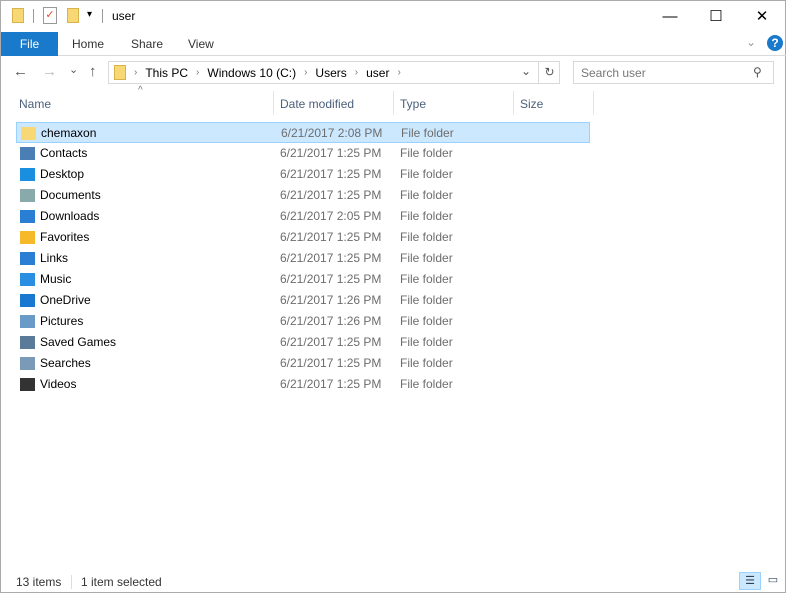 The height and width of the screenshot is (593, 786). What do you see at coordinates (531, 104) in the screenshot?
I see `column-header-size: Size` at bounding box center [531, 104].